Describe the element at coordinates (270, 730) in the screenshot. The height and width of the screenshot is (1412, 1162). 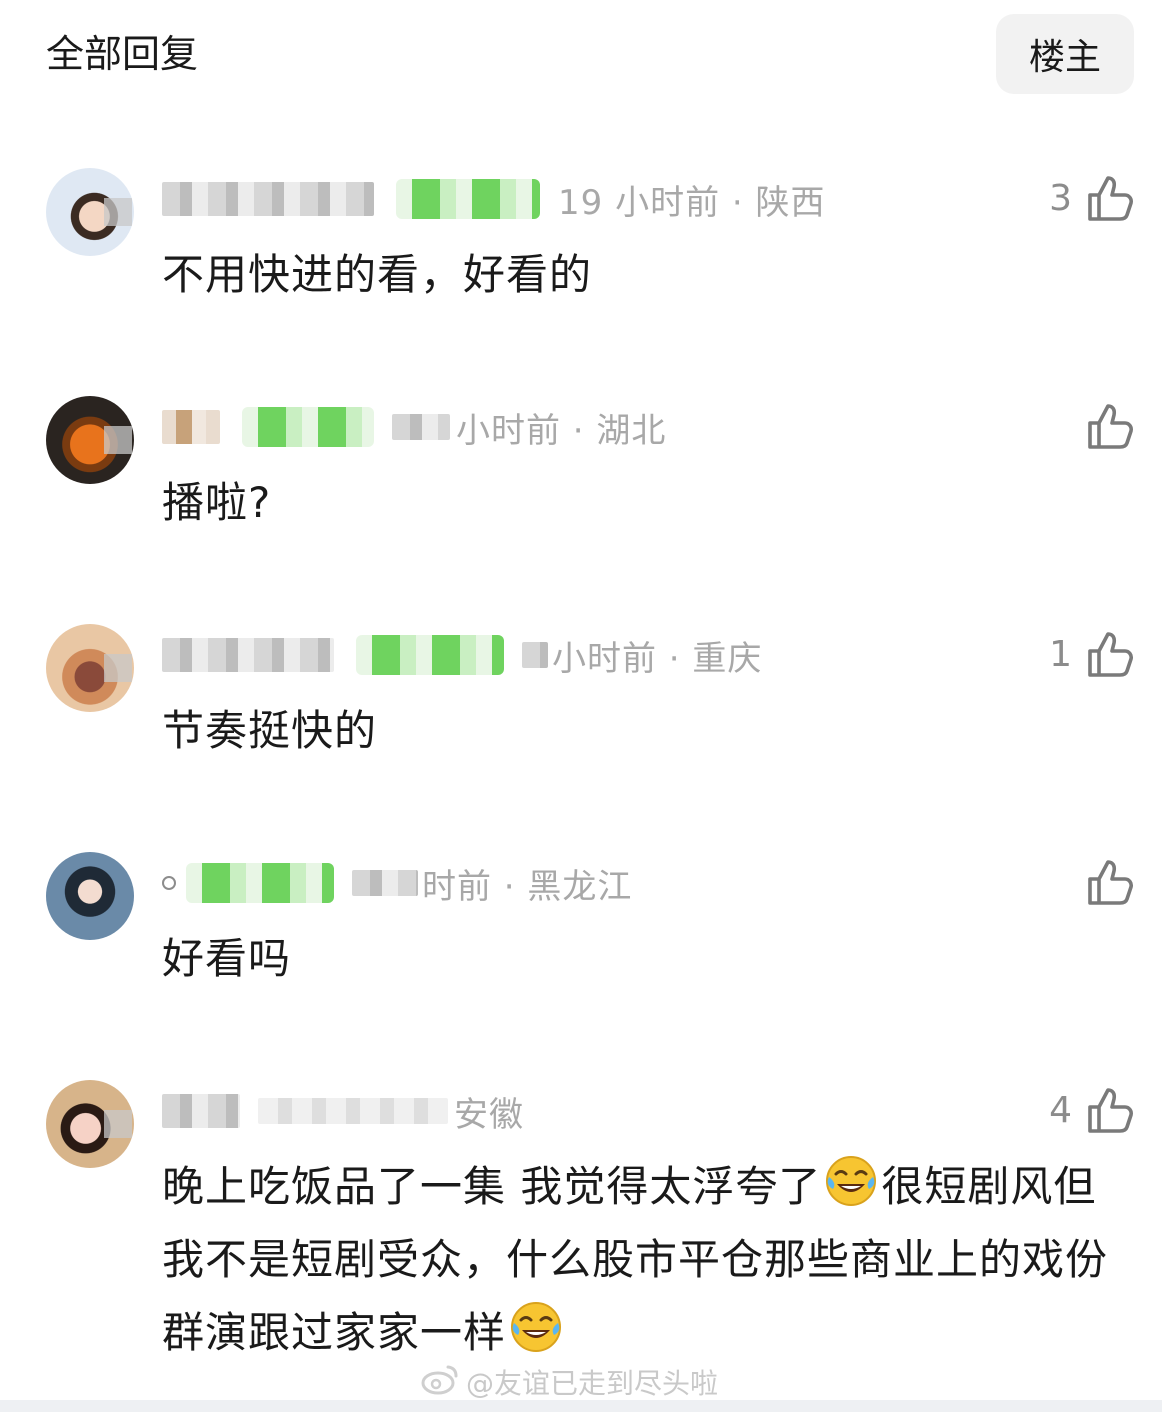
I see `comment-text: 节奏挺快的` at that location.